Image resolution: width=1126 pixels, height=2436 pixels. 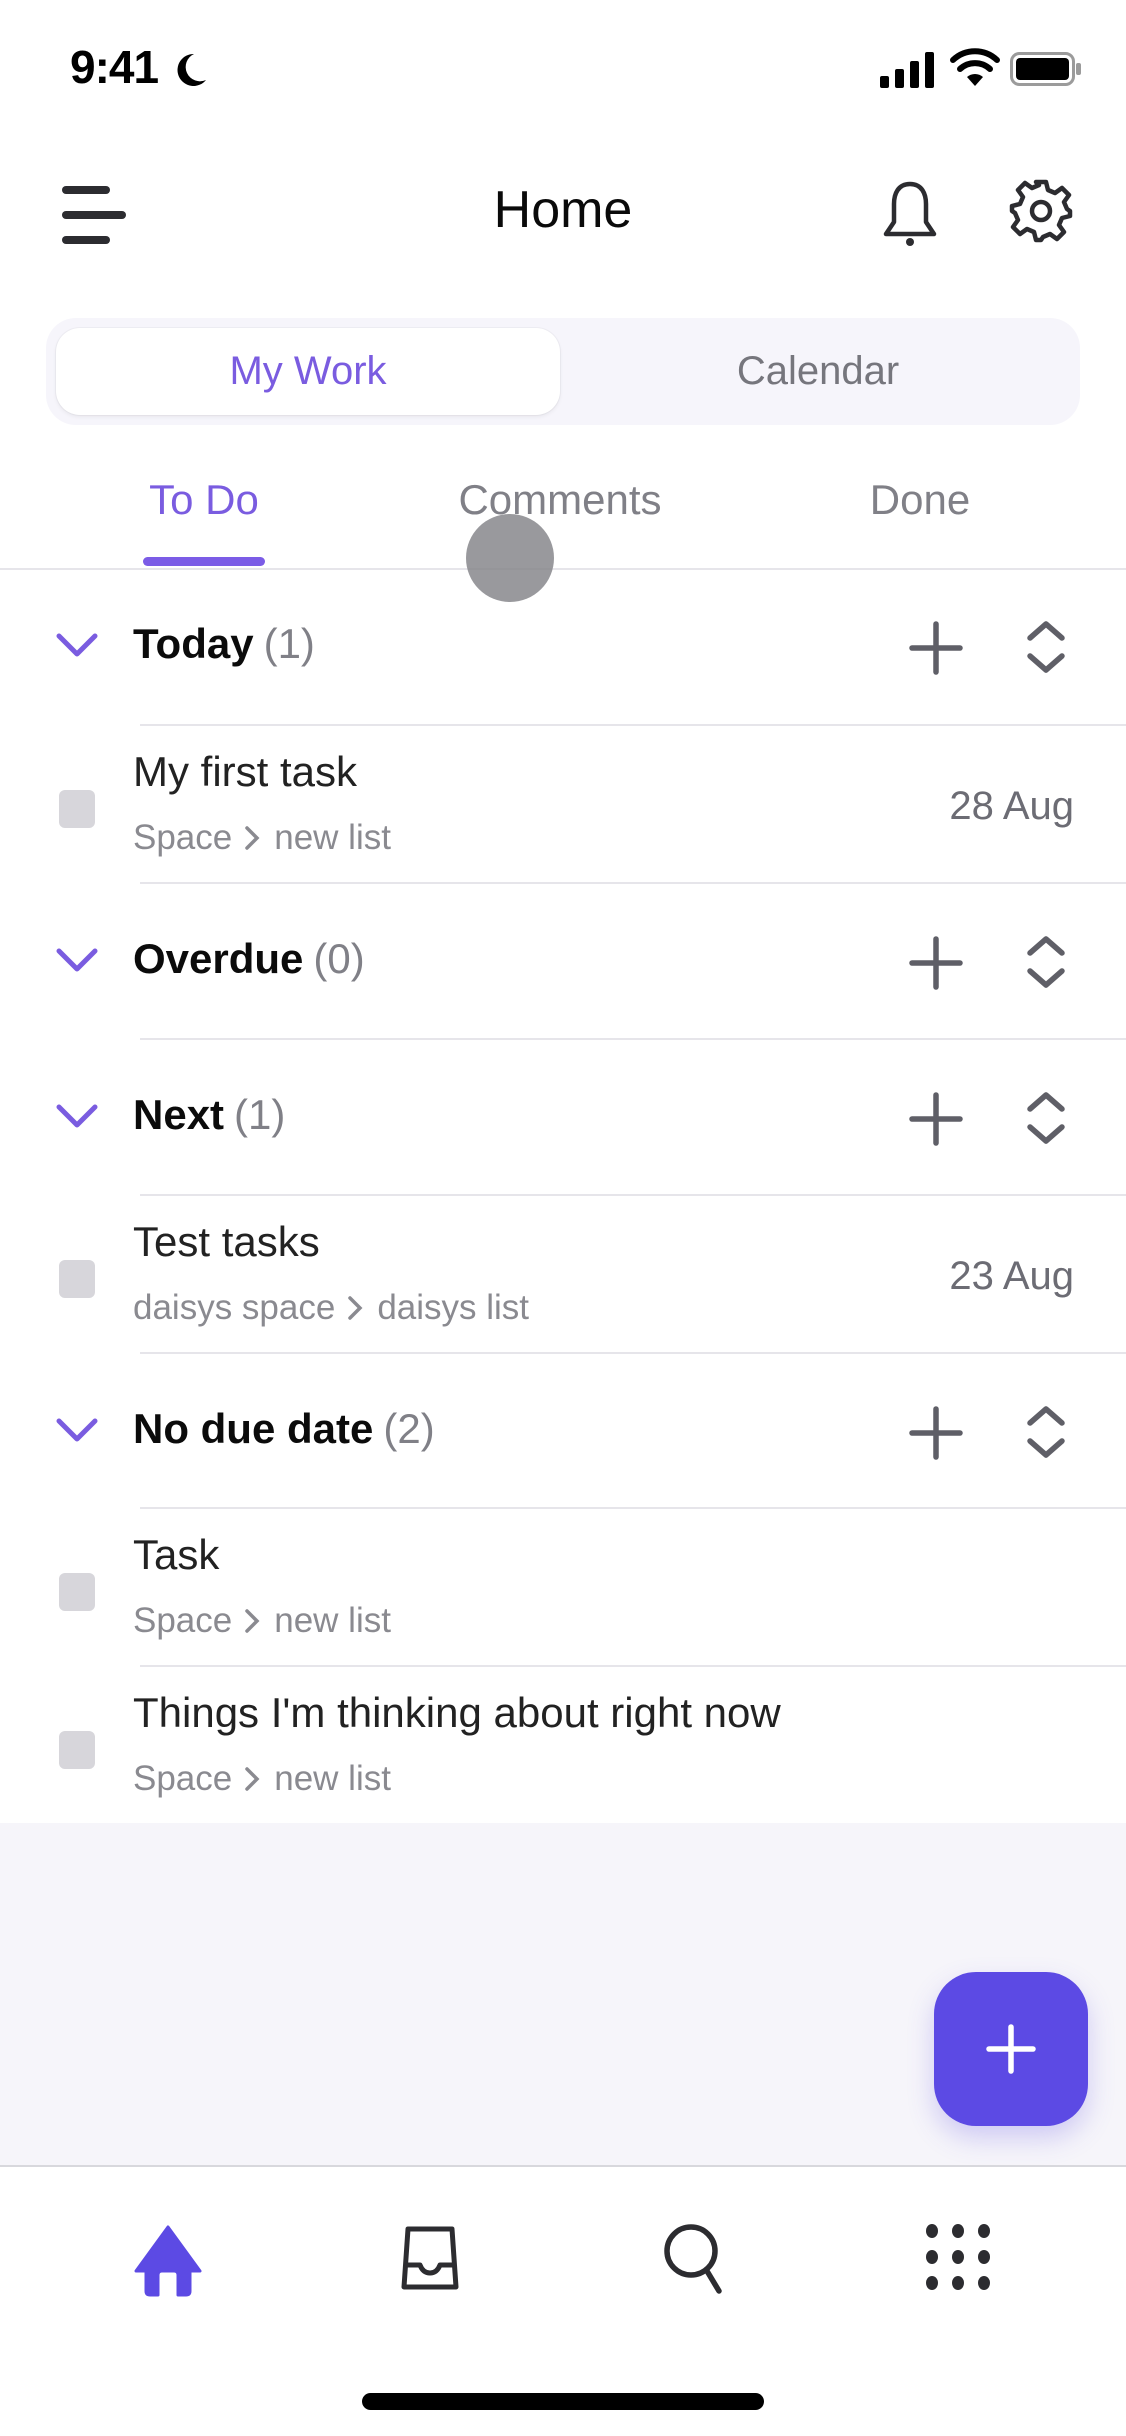 I want to click on task-due-date: 28 Aug, so click(x=1011, y=806).